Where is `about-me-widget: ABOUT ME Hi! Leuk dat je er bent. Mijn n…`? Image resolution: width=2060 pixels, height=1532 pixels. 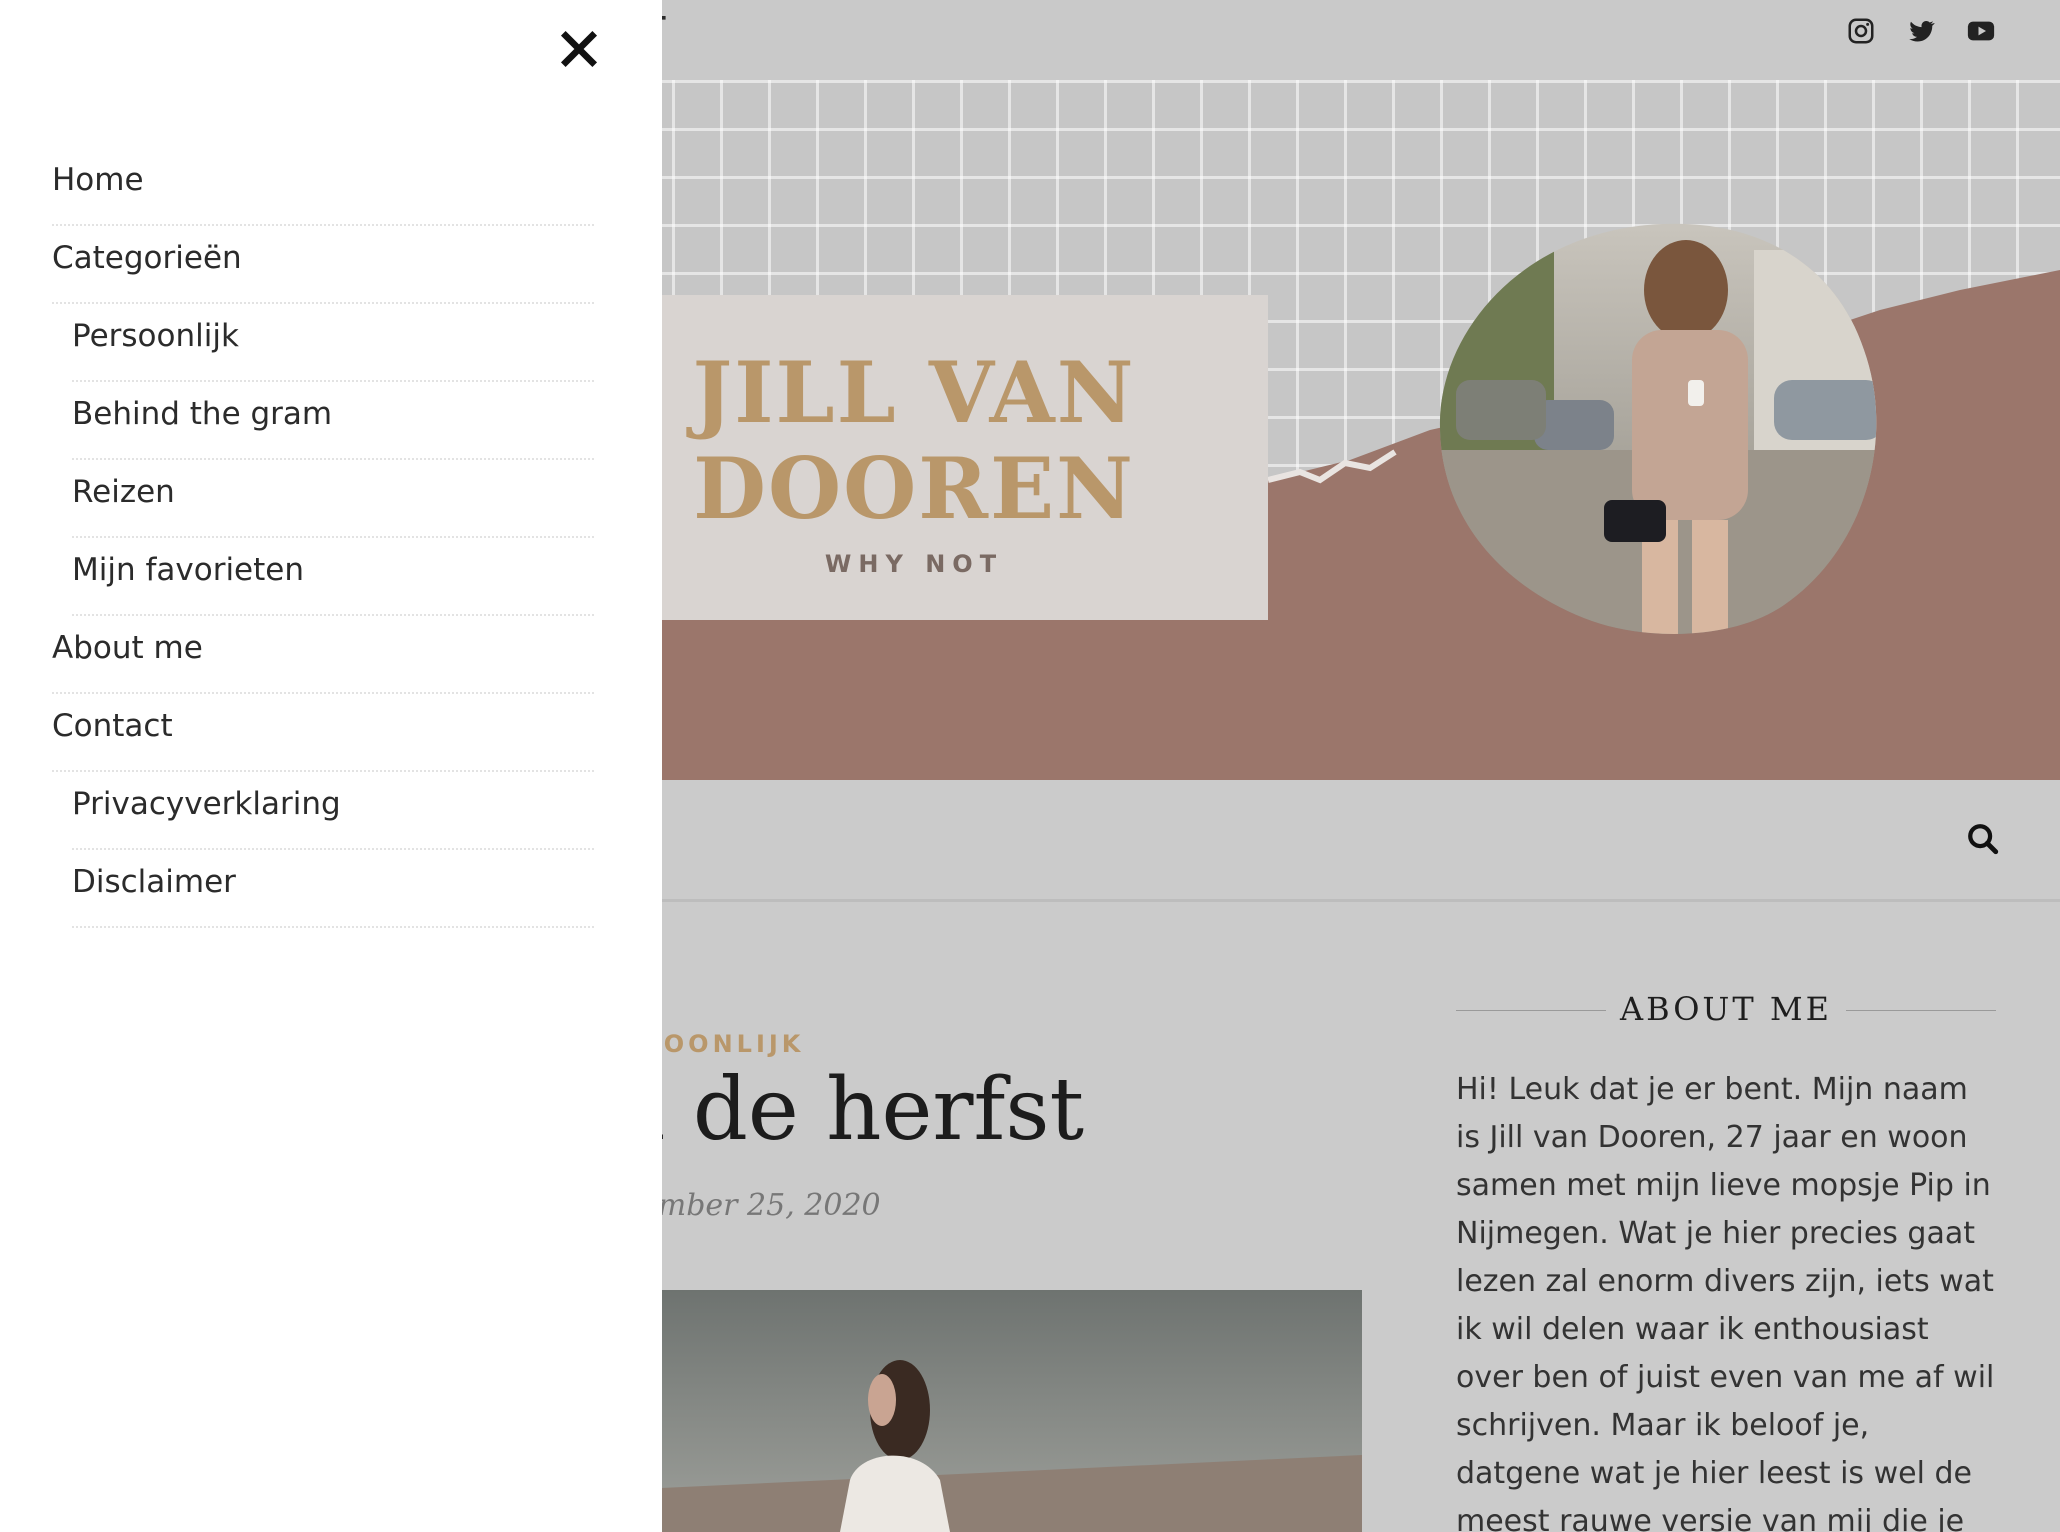 about-me-widget: ABOUT ME Hi! Leuk dat je er bent. Mijn n… is located at coordinates (1726, 1261).